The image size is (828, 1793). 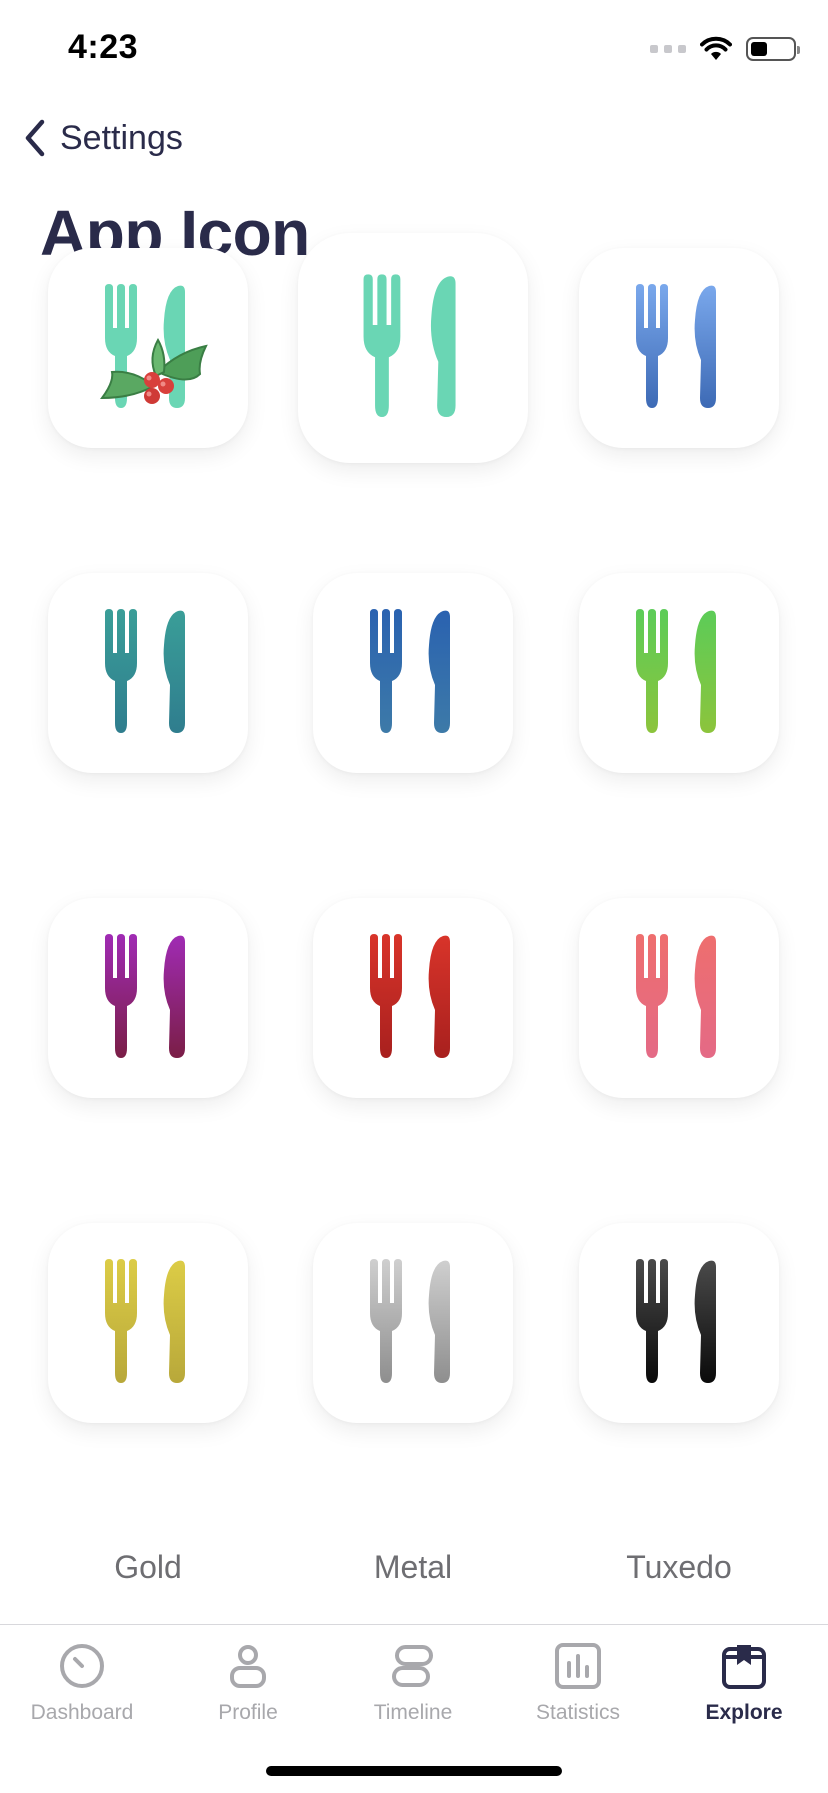 I want to click on app-icon-option-vampire, so click(x=413, y=998).